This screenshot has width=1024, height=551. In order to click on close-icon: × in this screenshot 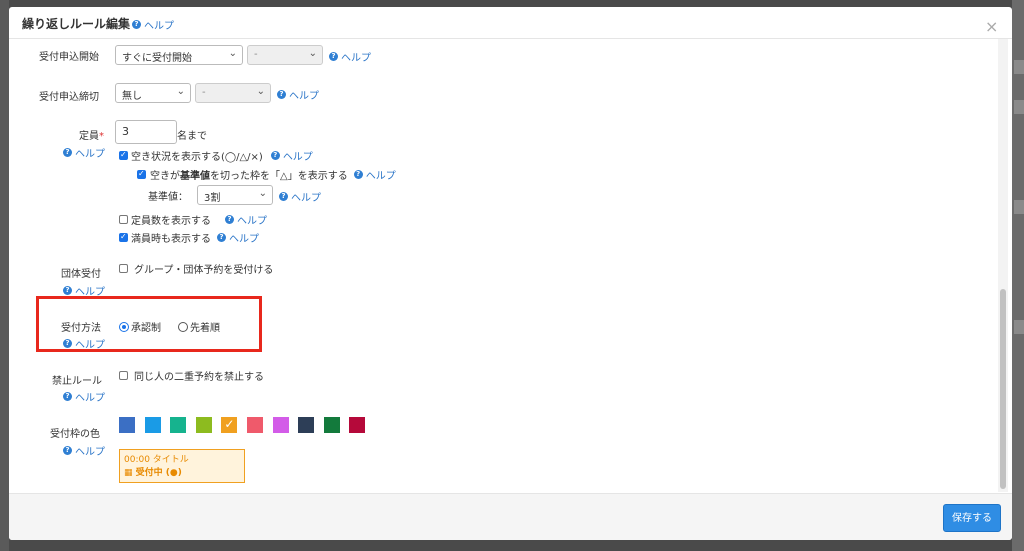, I will do `click(991, 26)`.